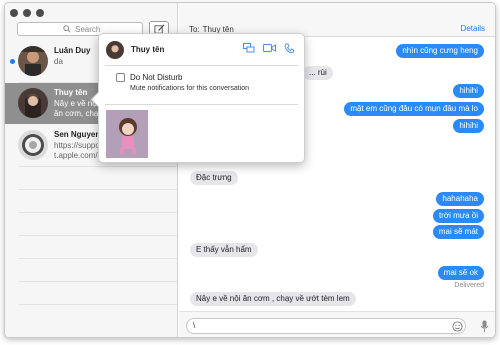  What do you see at coordinates (414, 109) in the screenshot?
I see `message-bubble-outgoing: mặt em cũng đâu có mụn đâu mà lo` at bounding box center [414, 109].